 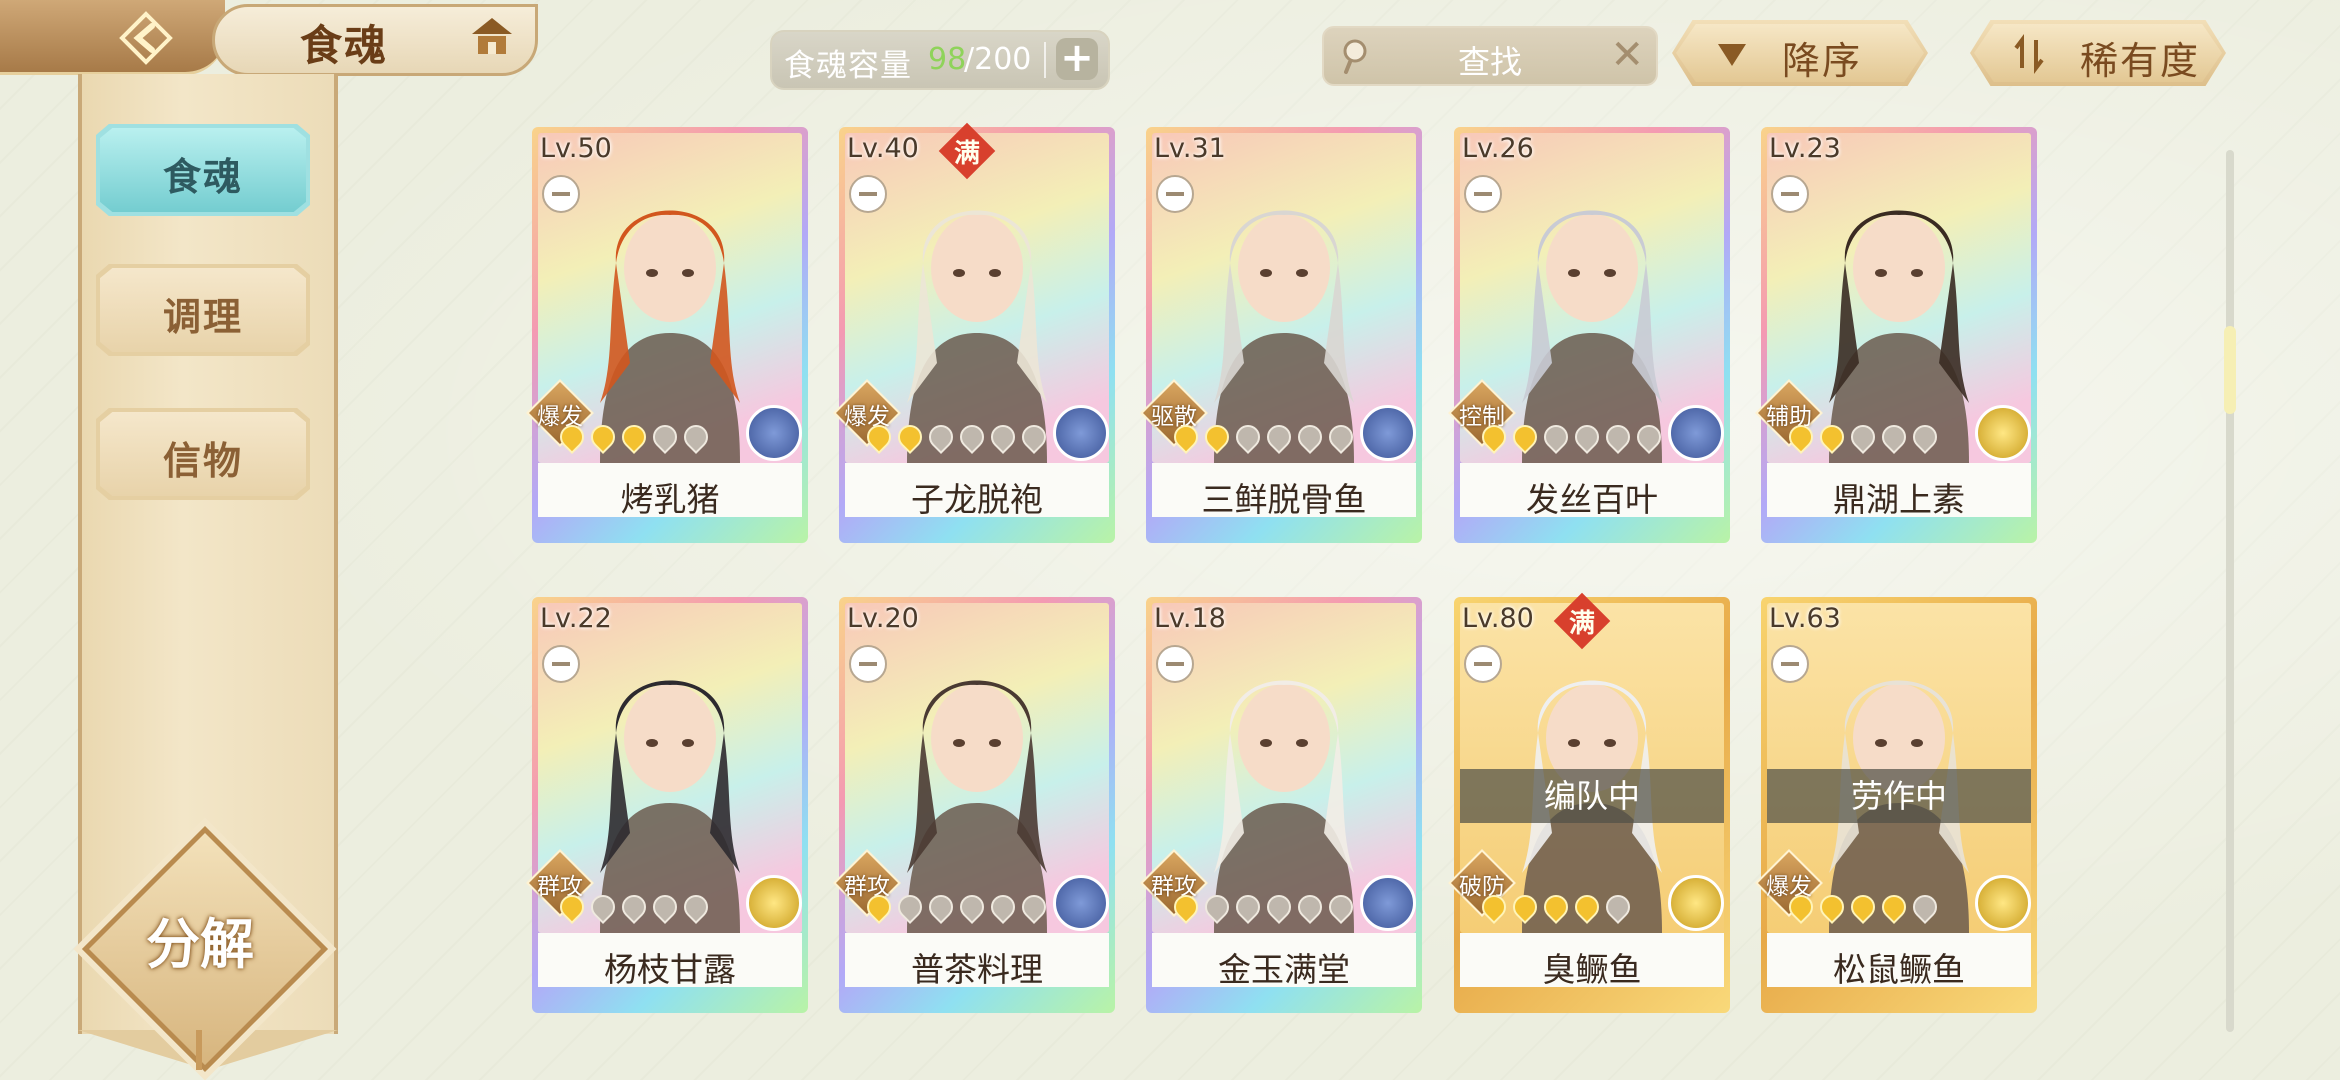 I want to click on card-name-bar: 子龙脱袍, so click(x=977, y=491).